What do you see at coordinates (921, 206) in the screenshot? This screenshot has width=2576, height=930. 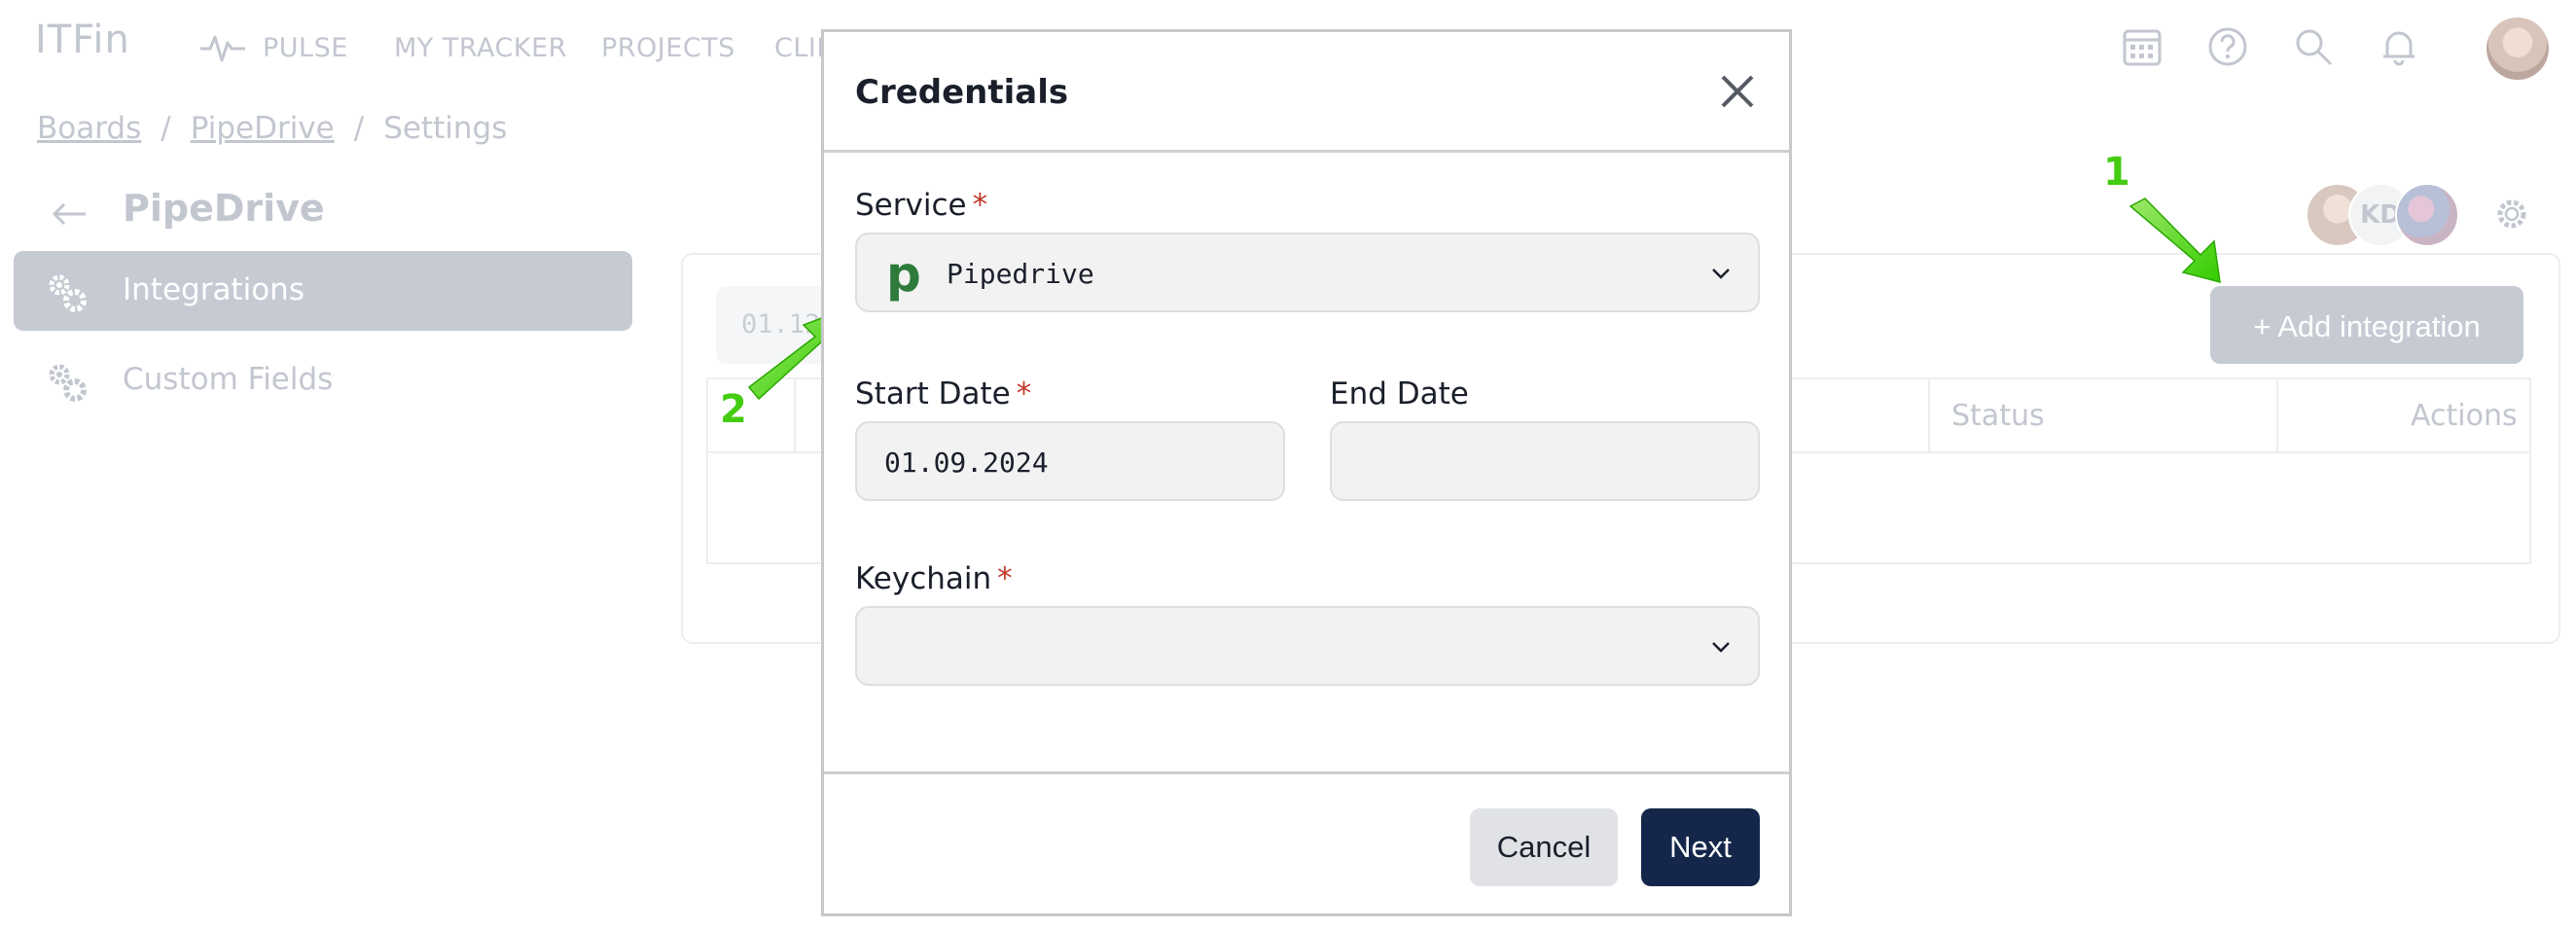 I see `service-label: Service *` at bounding box center [921, 206].